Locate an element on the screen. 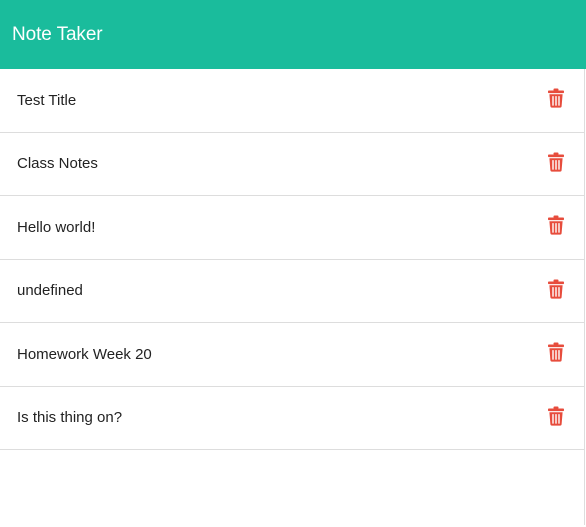 The image size is (586, 527). app-title: Note Taker is located at coordinates (57, 35).